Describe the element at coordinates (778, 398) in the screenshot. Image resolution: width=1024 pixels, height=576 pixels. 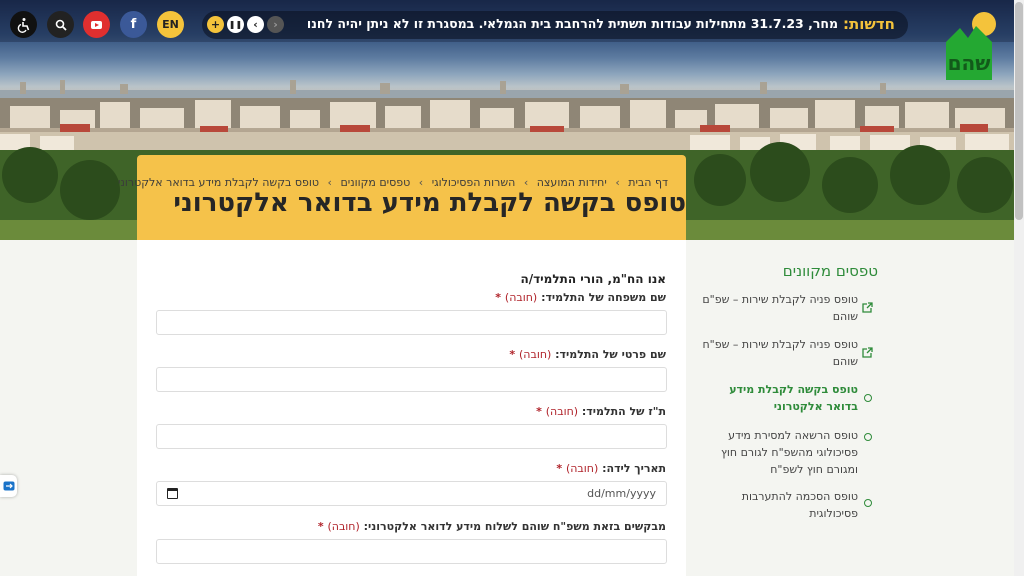
I see `sidebar-item-email-info-request: טופס בקשה לקבלת מידע בדואר אלקטרוני` at that location.